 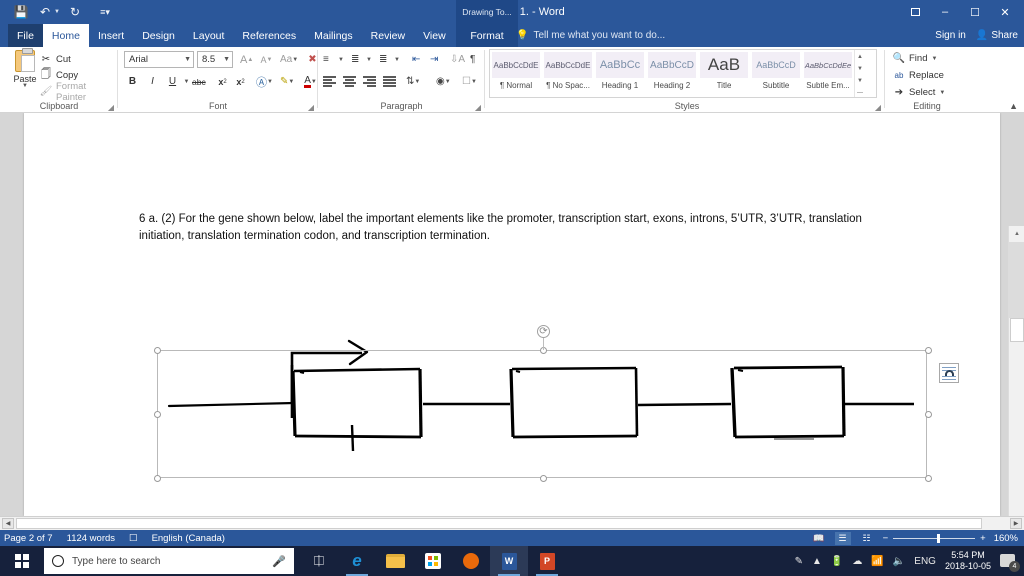 What do you see at coordinates (857, 561) in the screenshot?
I see `onedrive-icon: ☁` at bounding box center [857, 561].